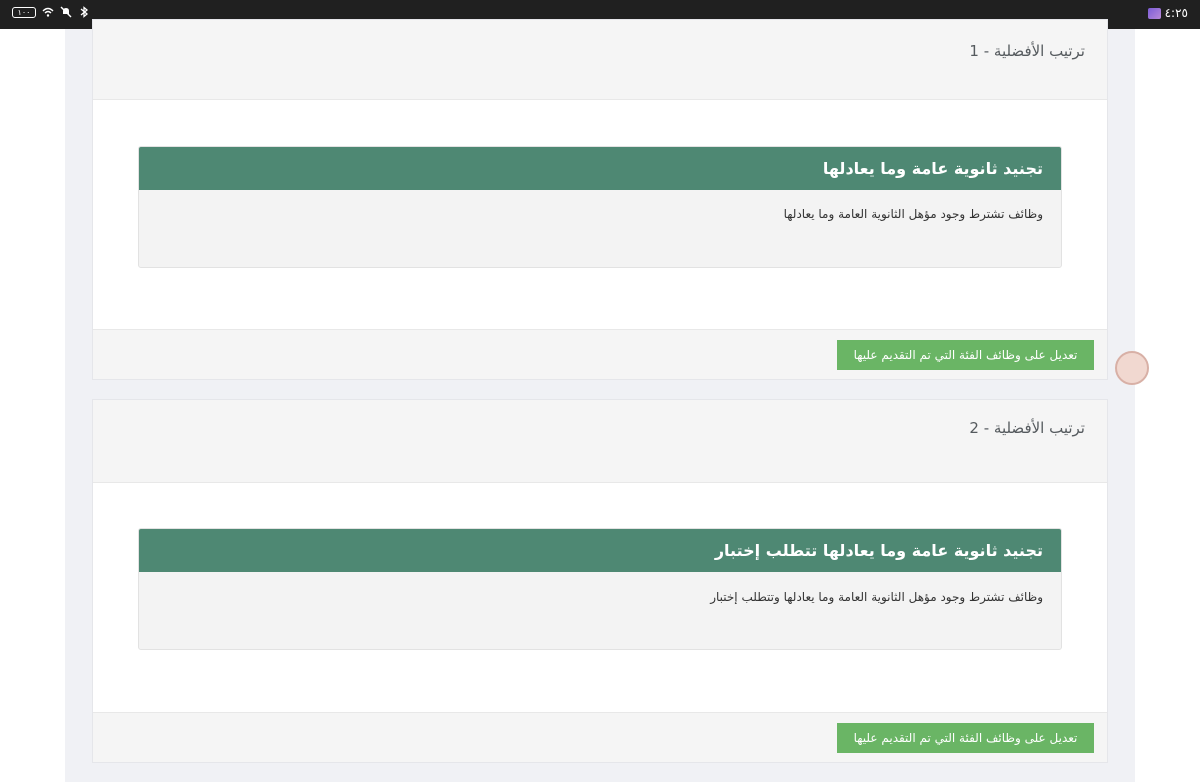 The image size is (1200, 782). What do you see at coordinates (48, 12) in the screenshot?
I see `wifi-icon` at bounding box center [48, 12].